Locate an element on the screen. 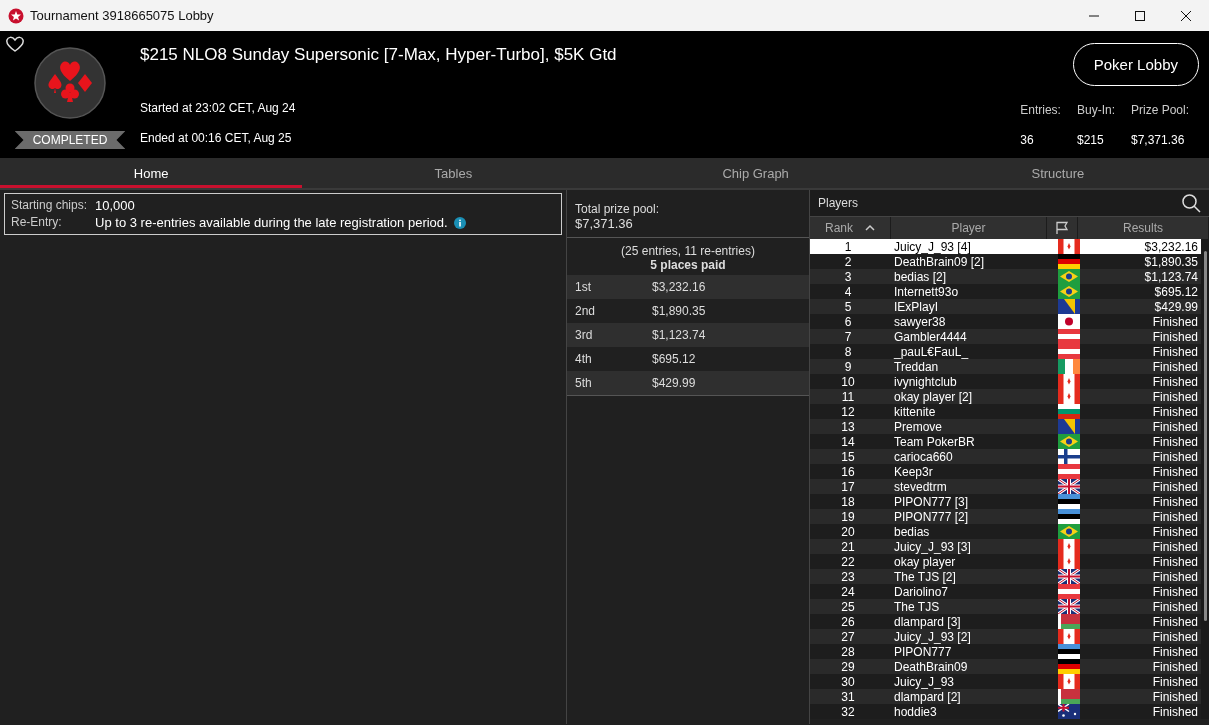 The width and height of the screenshot is (1209, 725). rank-cell-text: 2 is located at coordinates (848, 261).